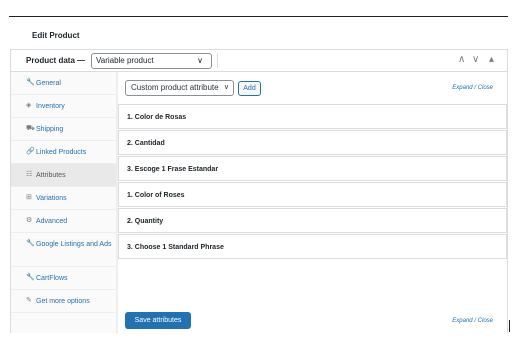 Image resolution: width=524 pixels, height=348 pixels. Describe the element at coordinates (125, 60) in the screenshot. I see `product-type-value: Variable product` at that location.